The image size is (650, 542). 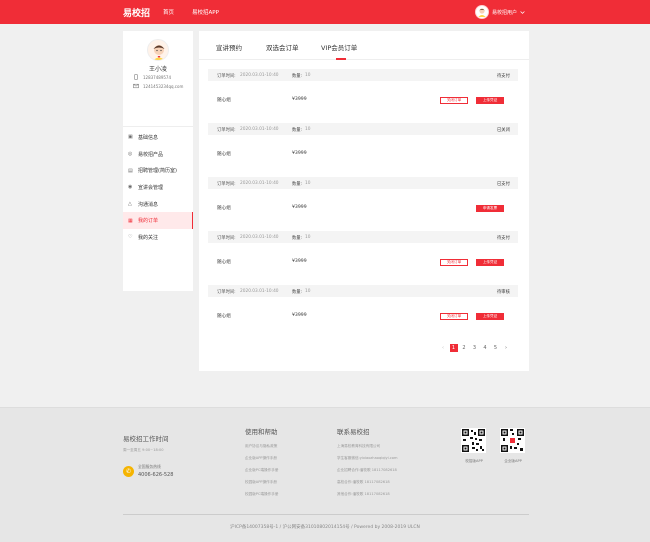 What do you see at coordinates (143, 450) in the screenshot?
I see `footer-work-hours: 周一至周五 9:00~18:00` at bounding box center [143, 450].